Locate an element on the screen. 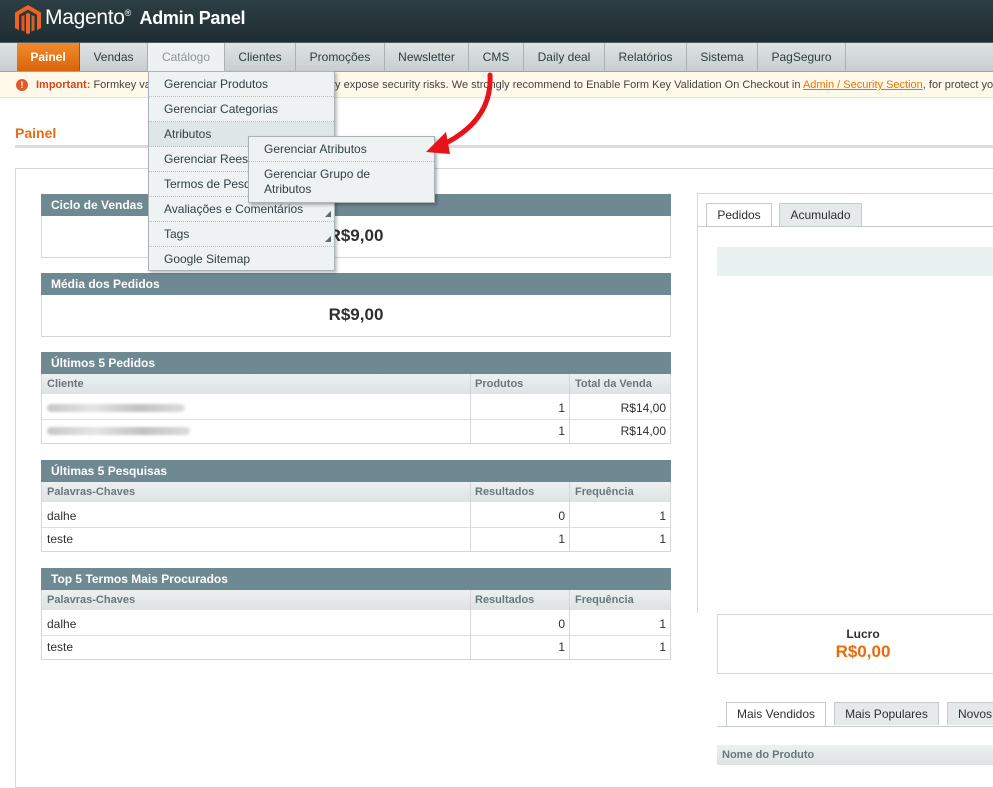  col-total: Total da Venda is located at coordinates (613, 384).